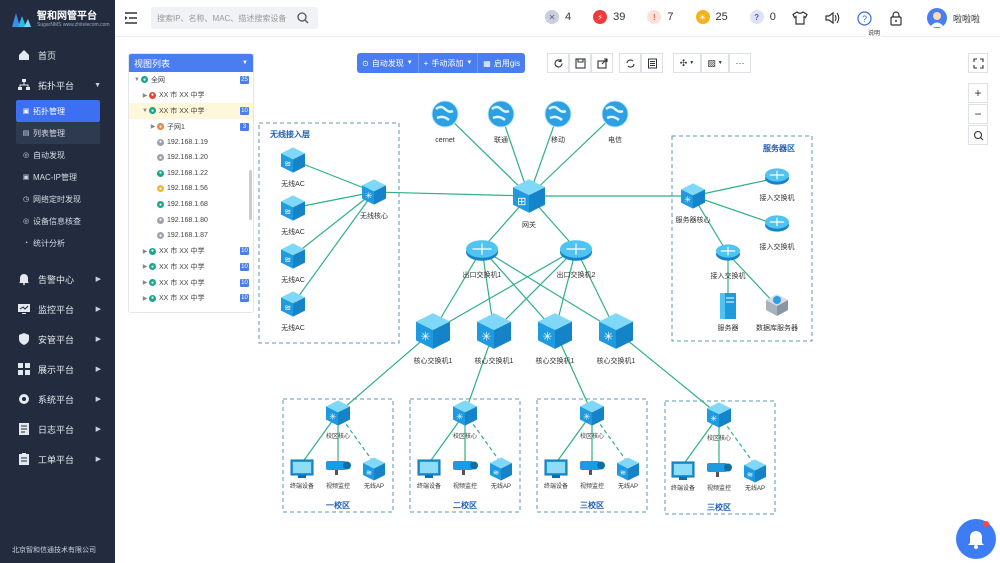  What do you see at coordinates (448, 63) in the screenshot?
I see `manual-add-button: + 手动添加 ▼` at bounding box center [448, 63].